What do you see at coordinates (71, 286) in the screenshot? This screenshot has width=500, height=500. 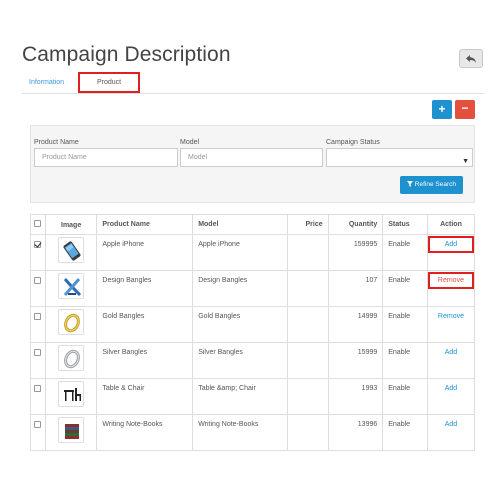 I see `design-bangles-icon` at bounding box center [71, 286].